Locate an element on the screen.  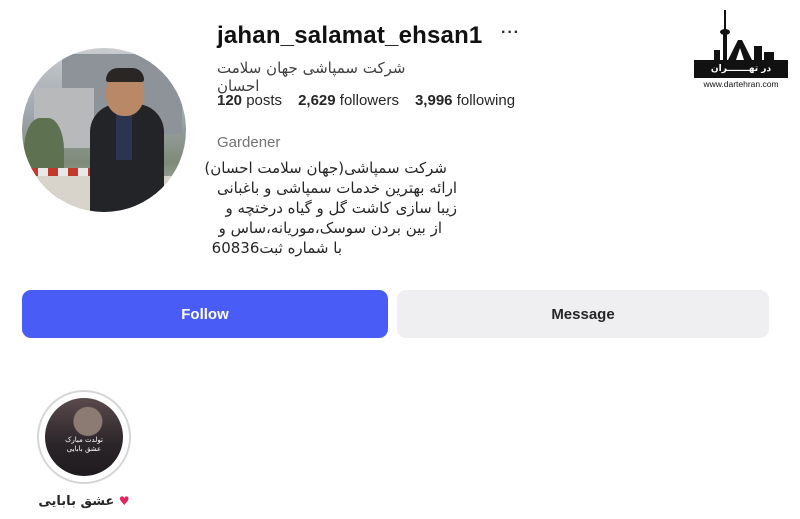
followers-label: followers is located at coordinates (369, 100).